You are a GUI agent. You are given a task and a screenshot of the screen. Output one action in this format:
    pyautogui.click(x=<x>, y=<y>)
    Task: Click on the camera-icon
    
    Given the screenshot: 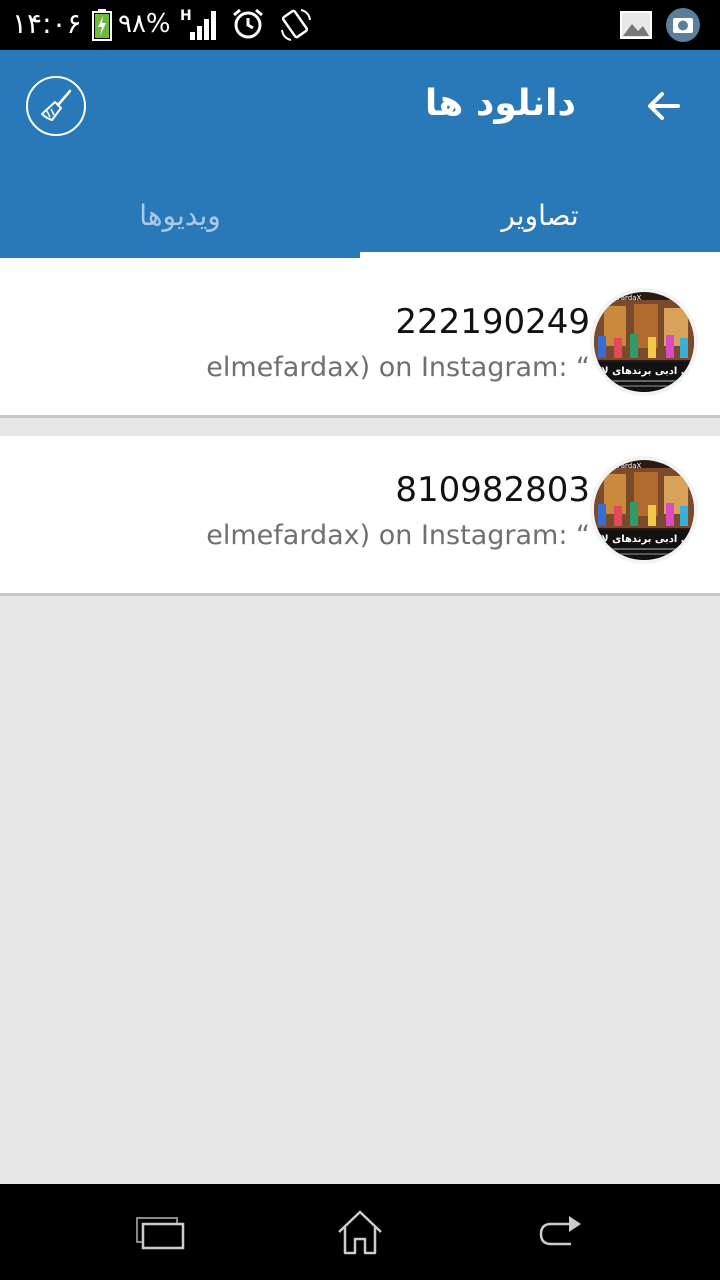 What is the action you would take?
    pyautogui.click(x=683, y=25)
    